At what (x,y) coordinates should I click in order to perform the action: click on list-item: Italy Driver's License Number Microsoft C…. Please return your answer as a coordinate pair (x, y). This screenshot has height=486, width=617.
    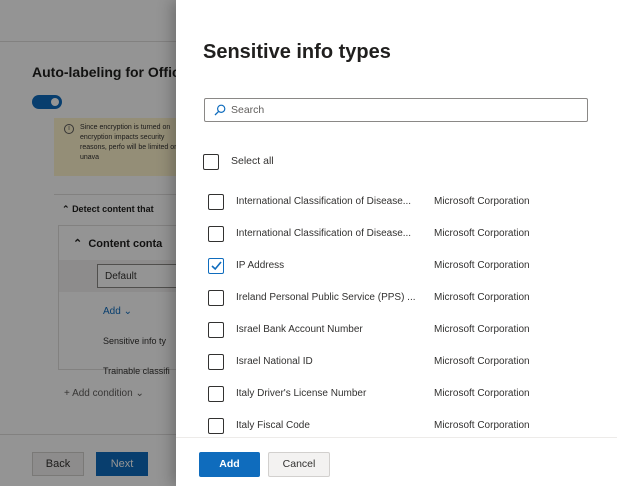
    Looking at the image, I should click on (396, 394).